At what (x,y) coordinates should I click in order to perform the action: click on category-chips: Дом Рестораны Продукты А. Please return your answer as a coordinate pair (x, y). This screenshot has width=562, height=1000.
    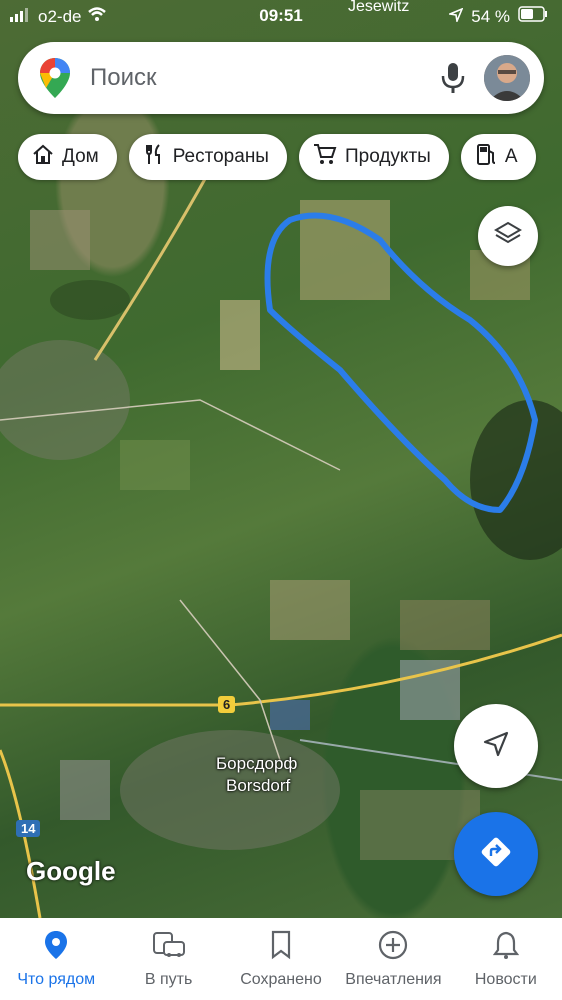
    Looking at the image, I should click on (277, 157).